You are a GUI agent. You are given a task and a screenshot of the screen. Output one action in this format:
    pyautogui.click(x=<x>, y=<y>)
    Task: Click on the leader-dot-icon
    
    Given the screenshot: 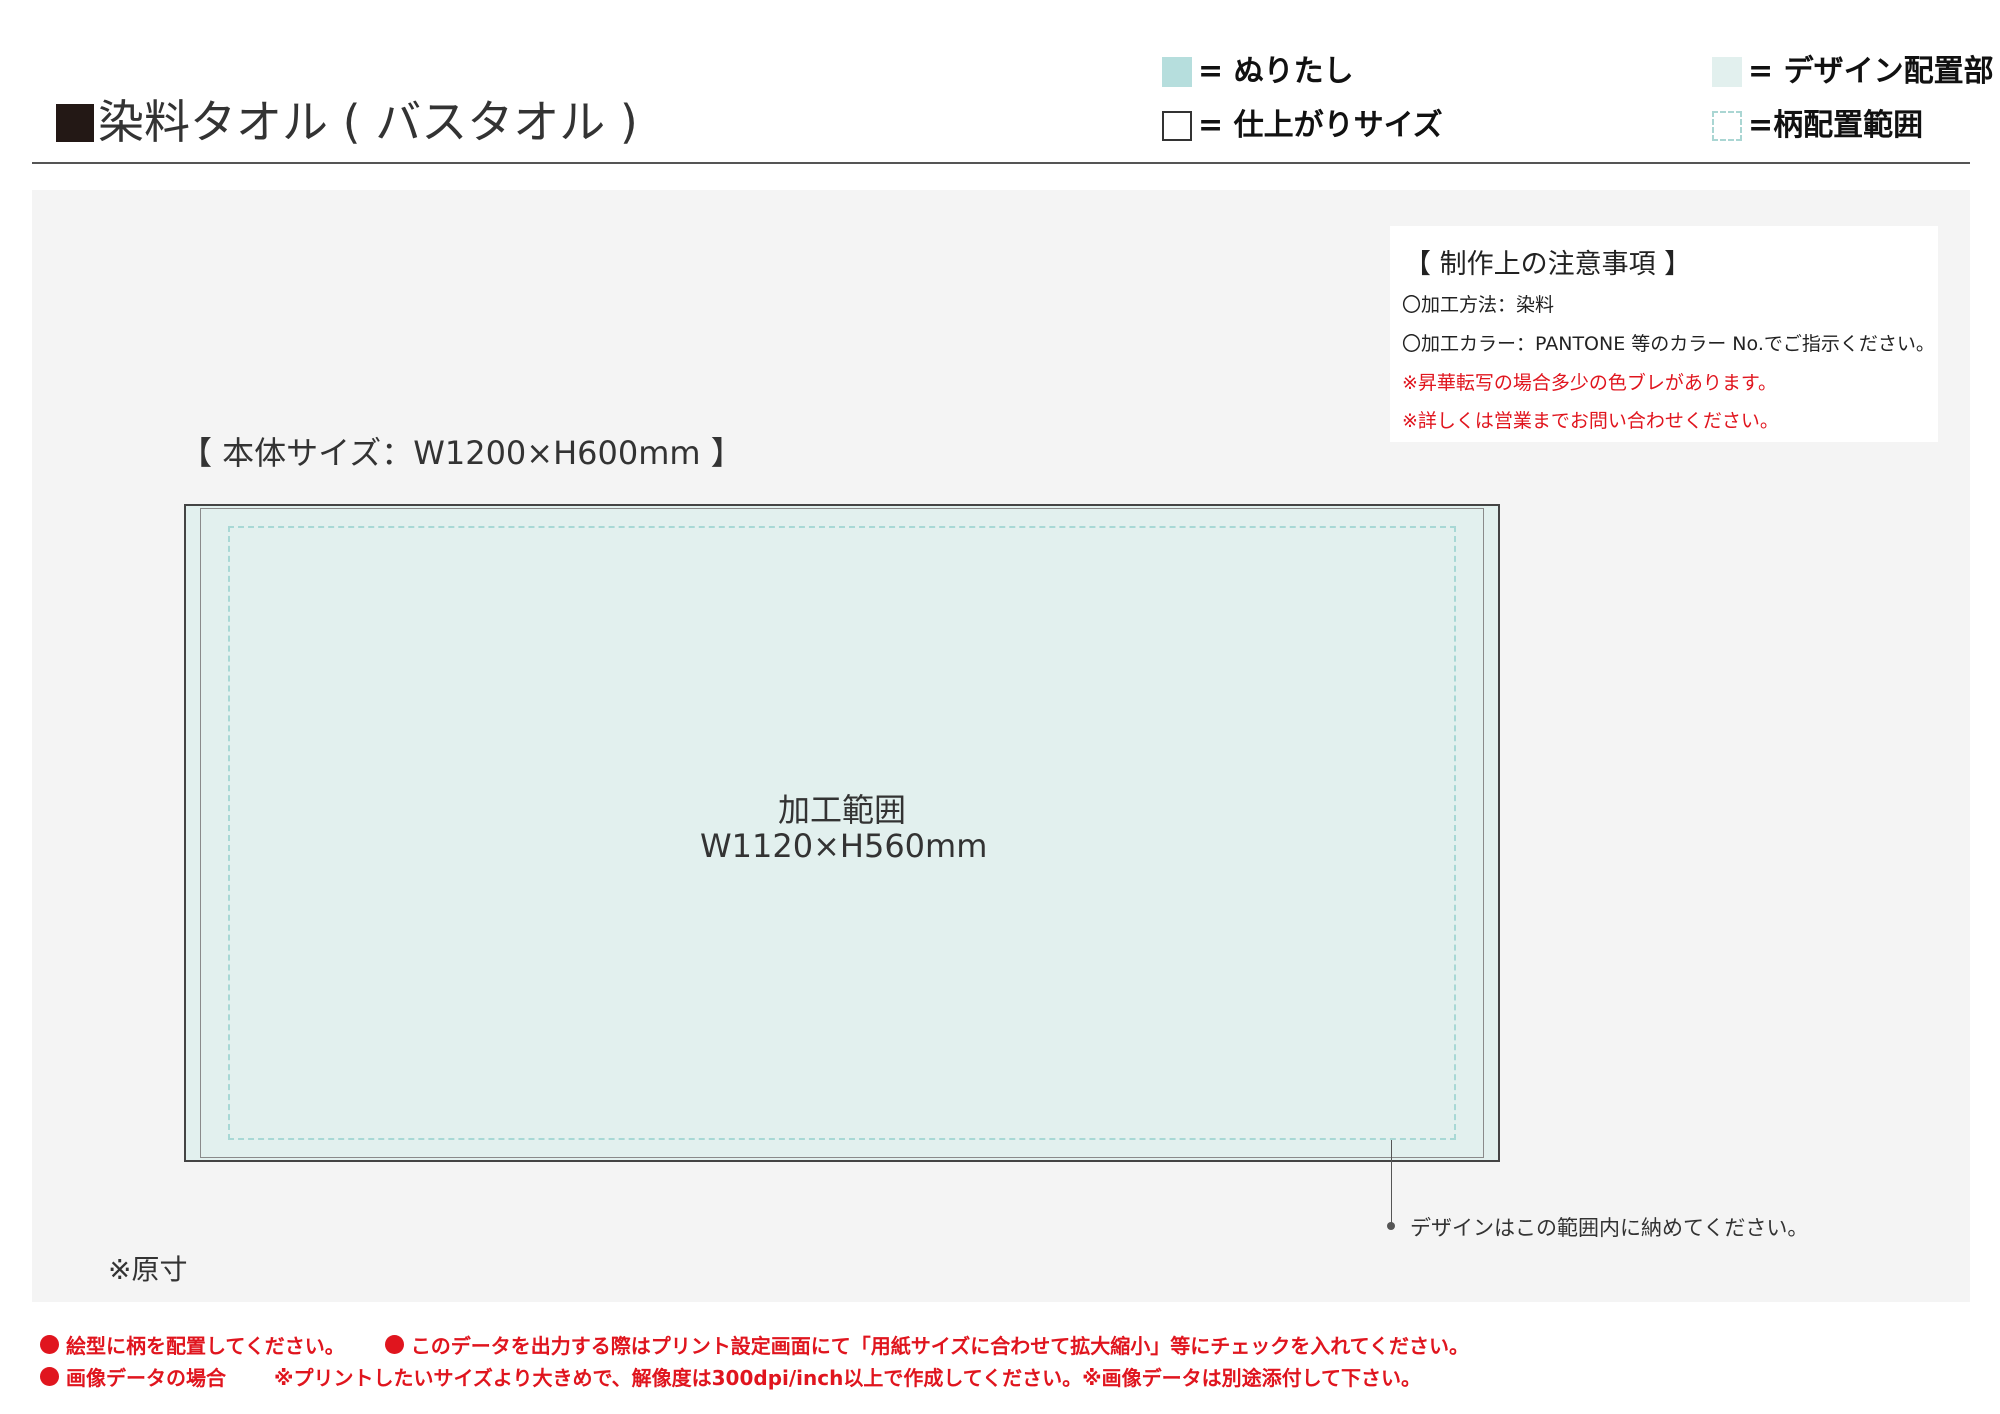 What is the action you would take?
    pyautogui.click(x=1391, y=1226)
    